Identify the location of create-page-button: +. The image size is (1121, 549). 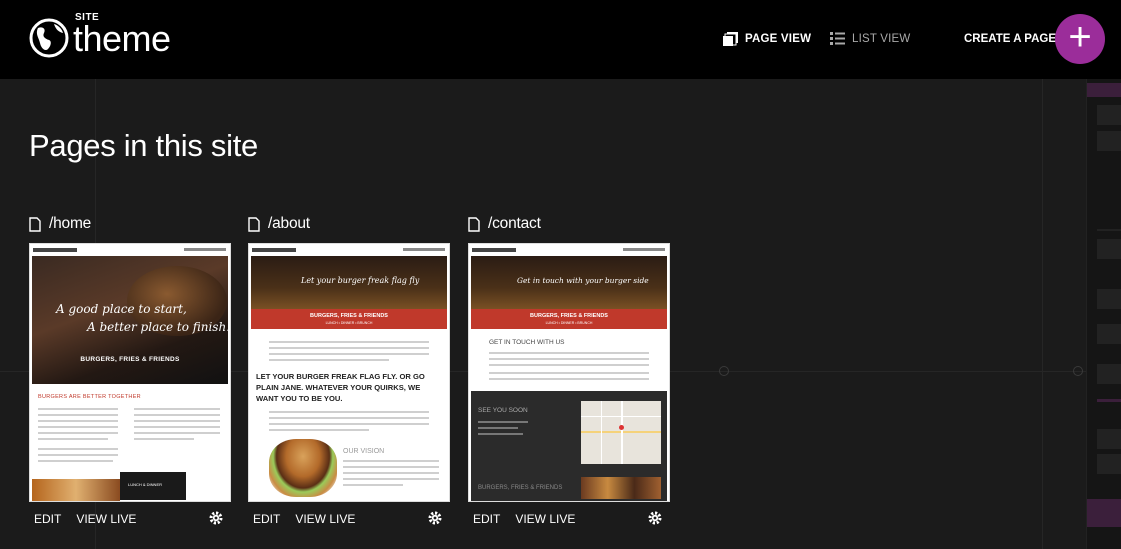
(1080, 39).